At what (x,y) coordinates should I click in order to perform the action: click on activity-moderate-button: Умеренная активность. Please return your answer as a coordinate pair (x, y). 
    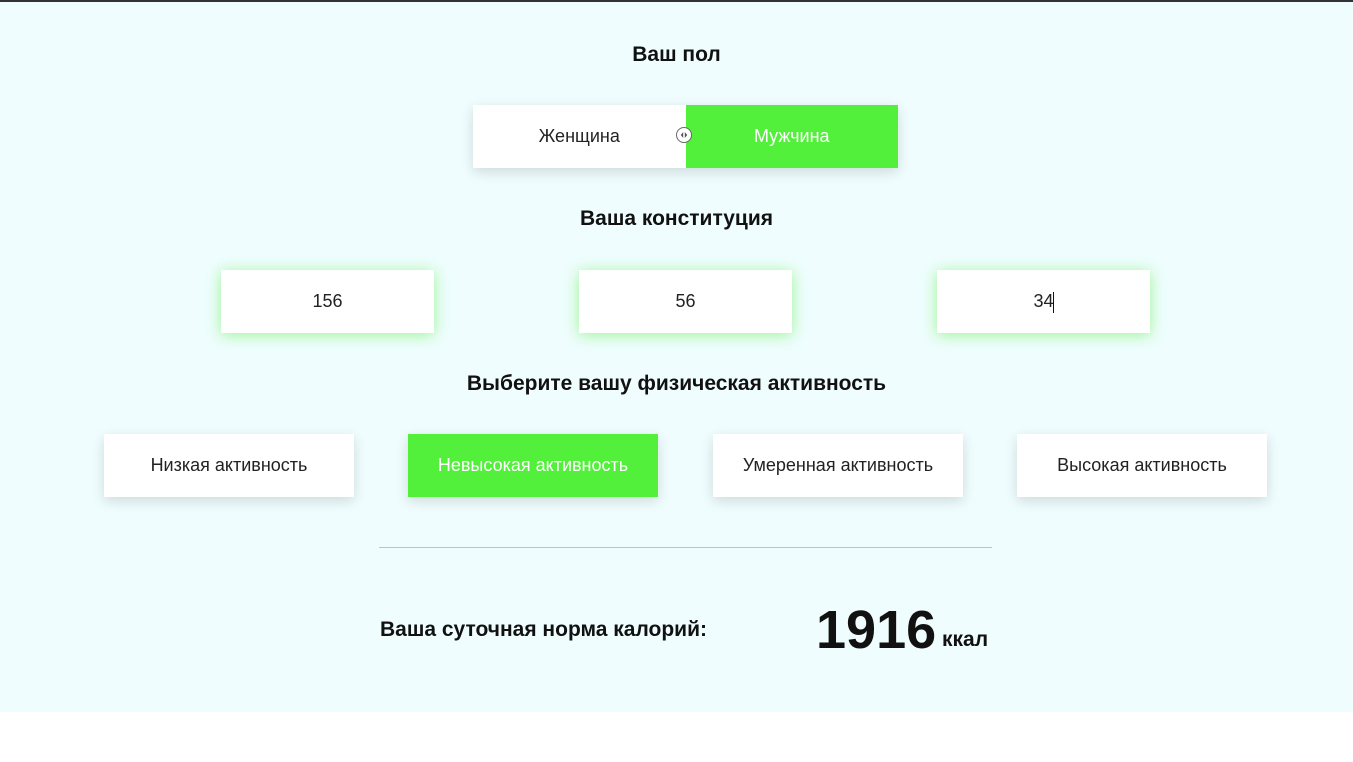
    Looking at the image, I should click on (838, 465).